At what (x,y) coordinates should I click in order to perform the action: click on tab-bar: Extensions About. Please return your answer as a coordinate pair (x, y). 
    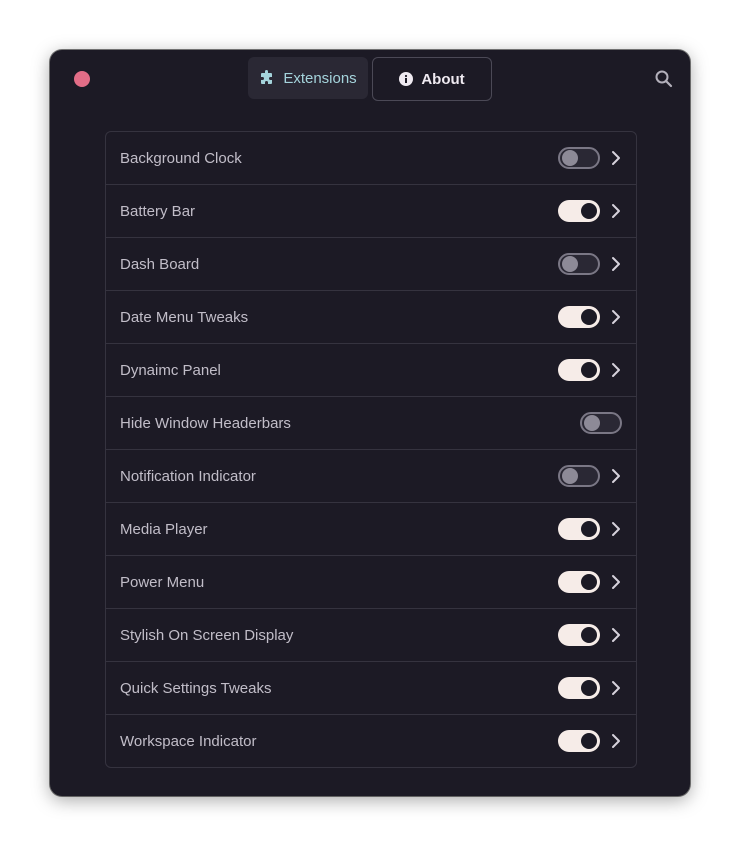
    Looking at the image, I should click on (370, 79).